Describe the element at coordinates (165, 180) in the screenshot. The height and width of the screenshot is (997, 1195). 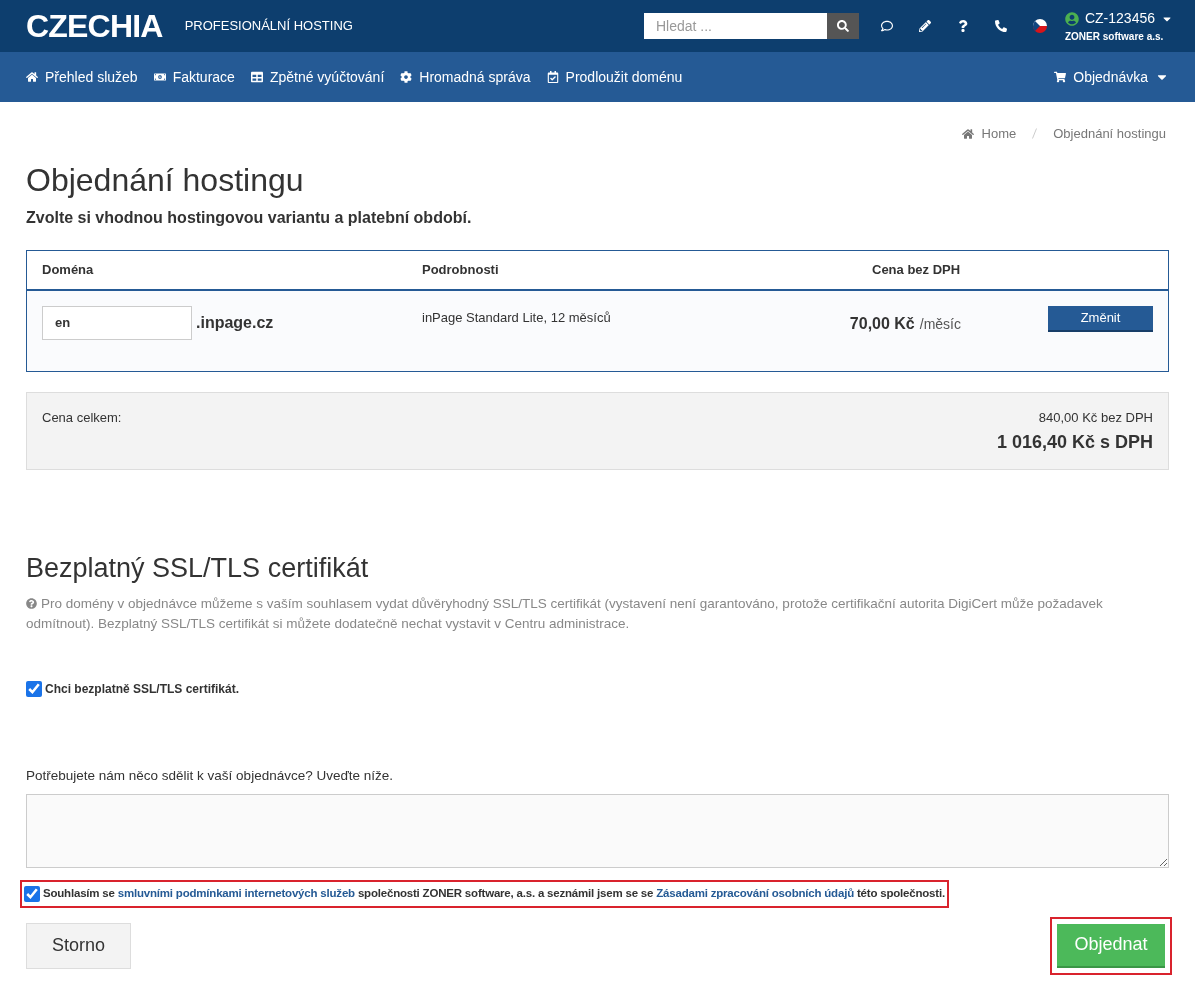
I see `page-title: Objednání hostingu` at that location.